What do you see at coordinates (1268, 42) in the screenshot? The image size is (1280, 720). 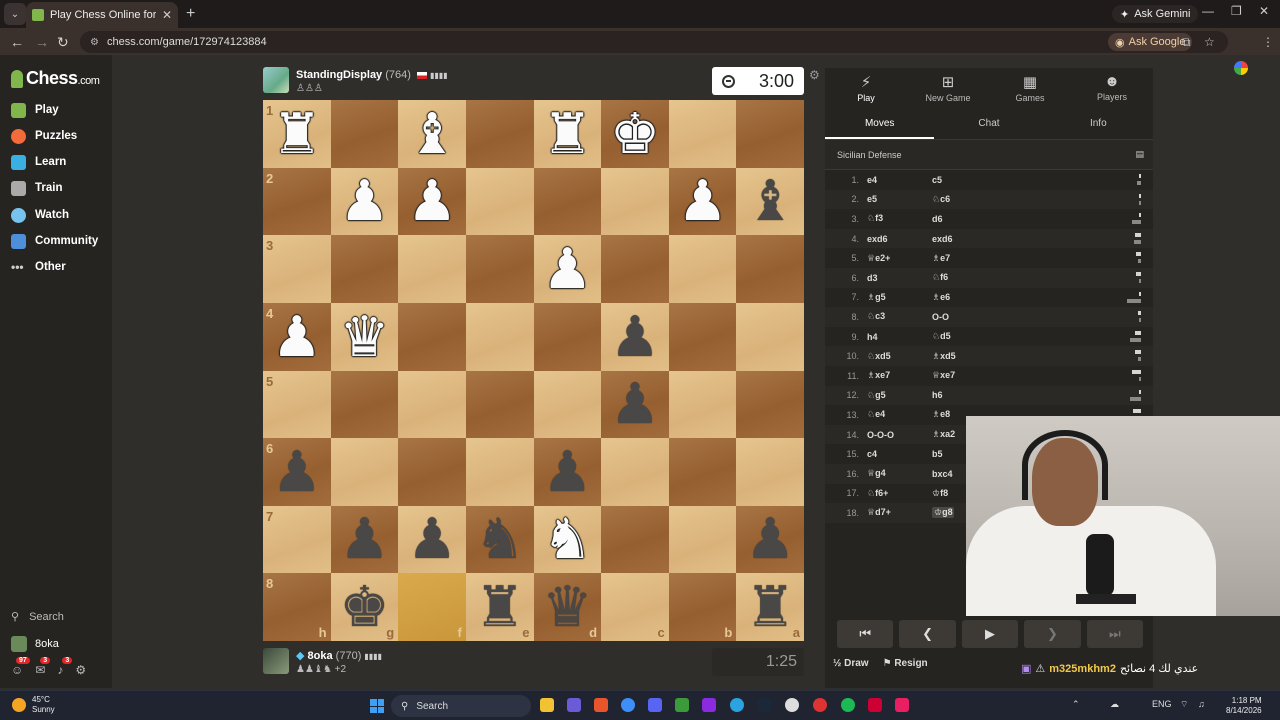 I see `browser-menu-icon: ⋮` at bounding box center [1268, 42].